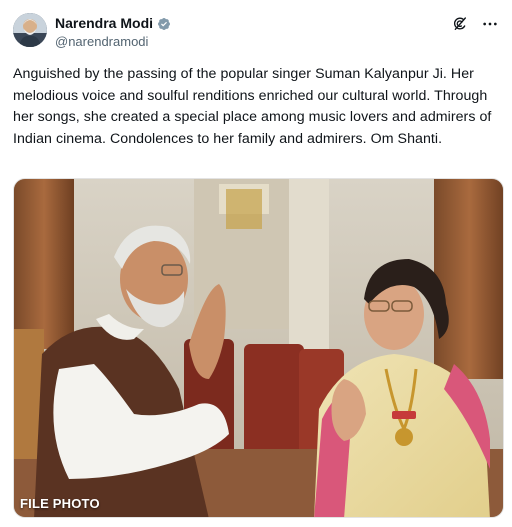 Image resolution: width=512 pixels, height=527 pixels. What do you see at coordinates (104, 23) in the screenshot?
I see `author-display-name: Narendra Modi` at bounding box center [104, 23].